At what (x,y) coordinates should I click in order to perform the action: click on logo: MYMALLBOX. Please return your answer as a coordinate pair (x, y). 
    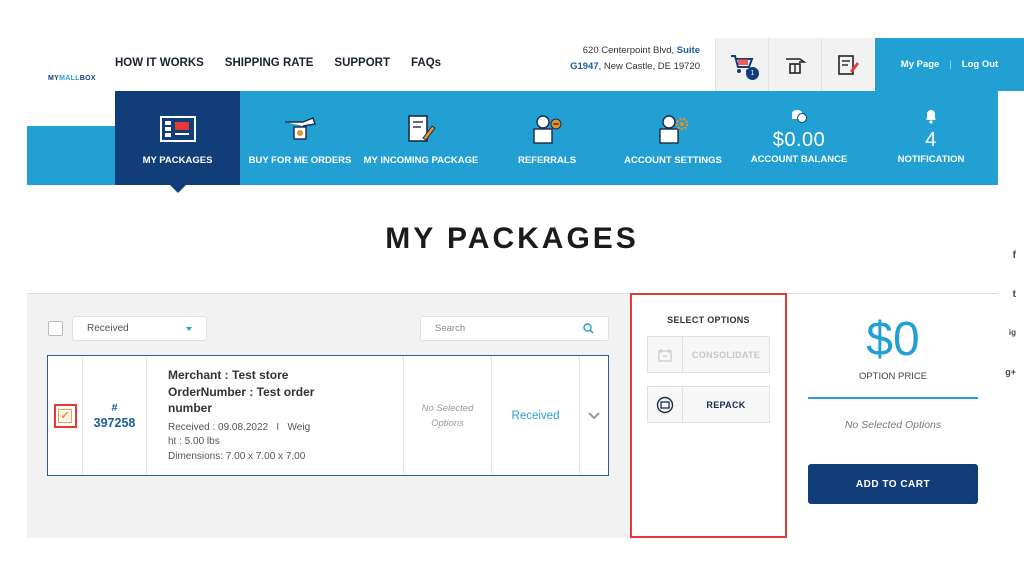
    Looking at the image, I should click on (72, 78).